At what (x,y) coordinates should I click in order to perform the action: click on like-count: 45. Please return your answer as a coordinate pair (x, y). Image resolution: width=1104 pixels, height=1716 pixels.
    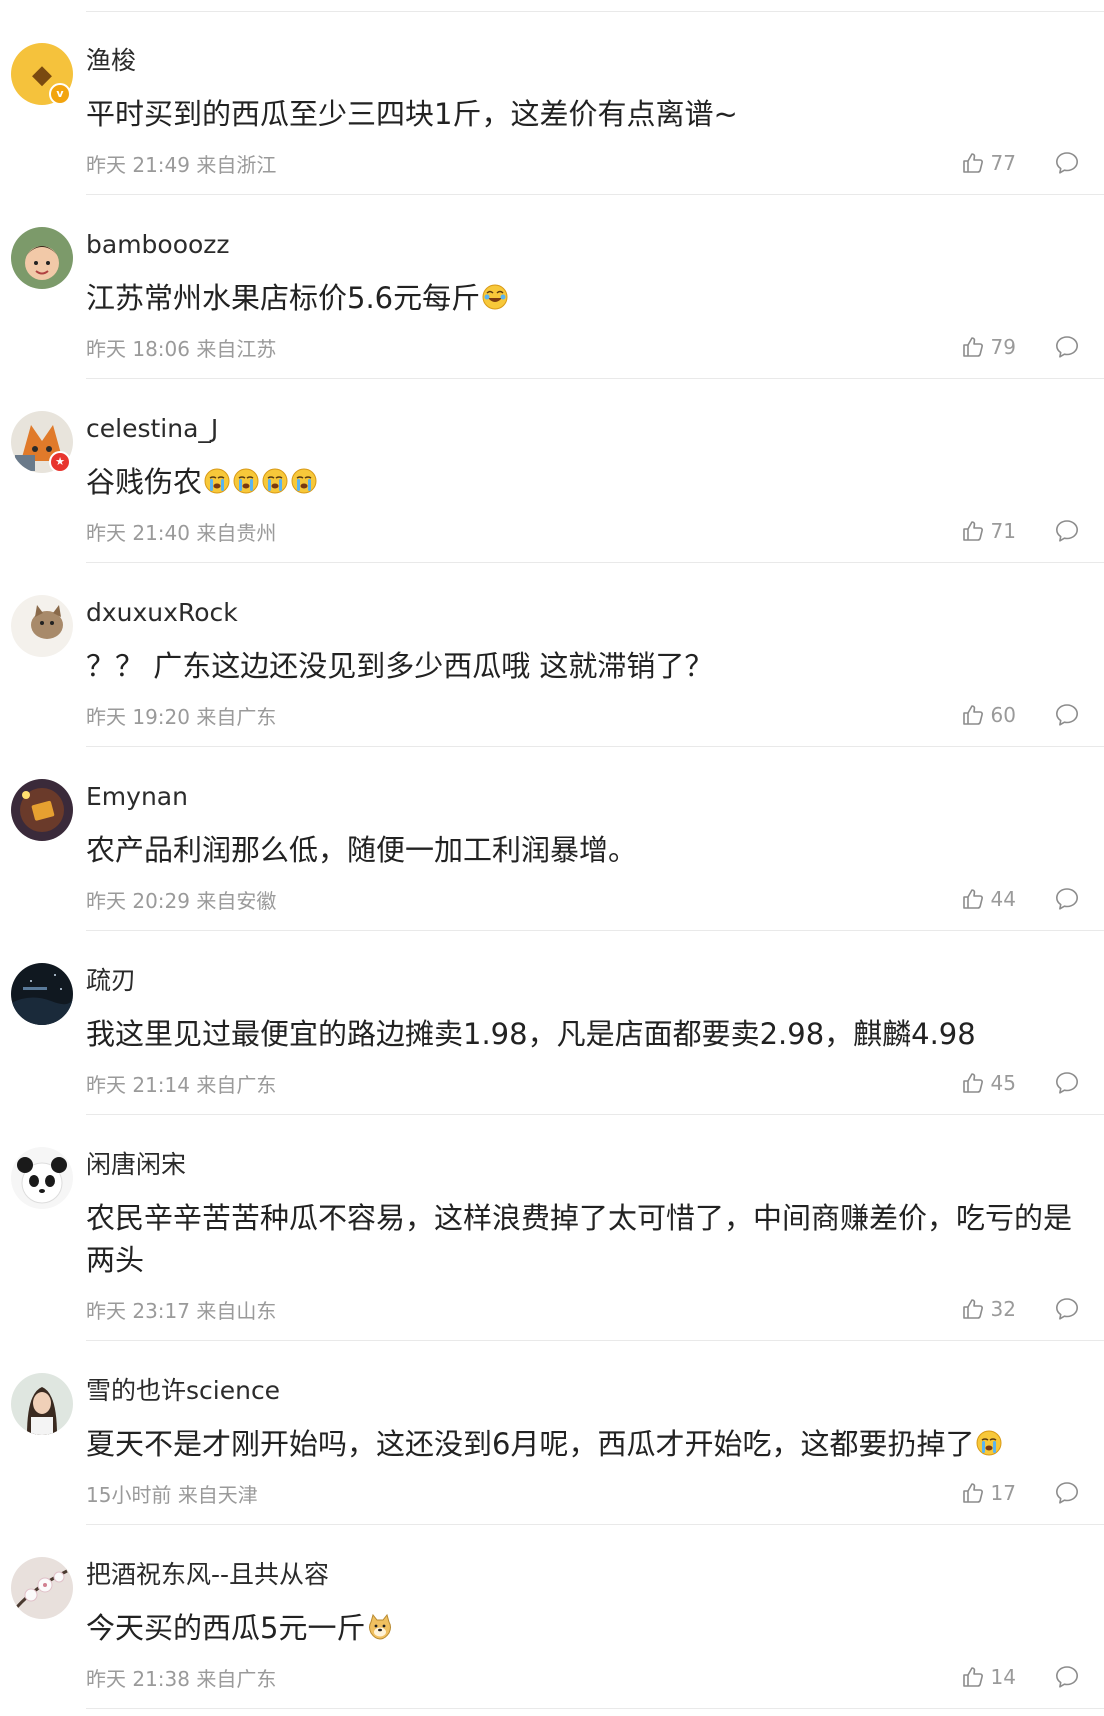
    Looking at the image, I should click on (1003, 1083).